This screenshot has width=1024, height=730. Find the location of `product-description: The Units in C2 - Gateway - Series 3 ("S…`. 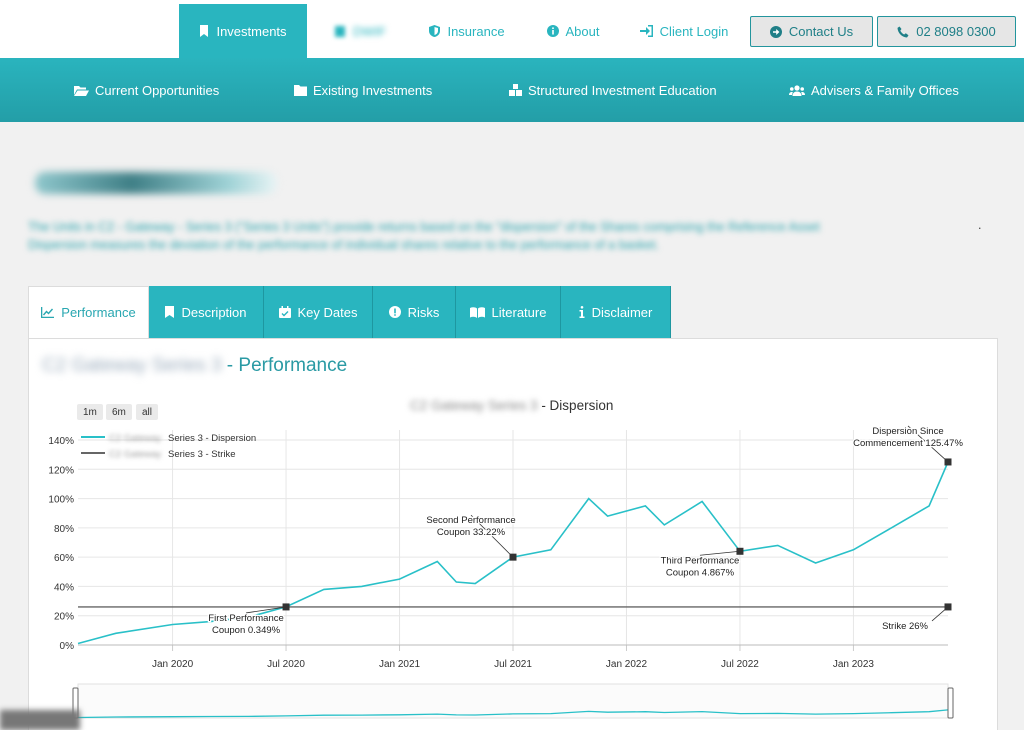

product-description: The Units in C2 - Gateway - Series 3 ("S… is located at coordinates (508, 236).